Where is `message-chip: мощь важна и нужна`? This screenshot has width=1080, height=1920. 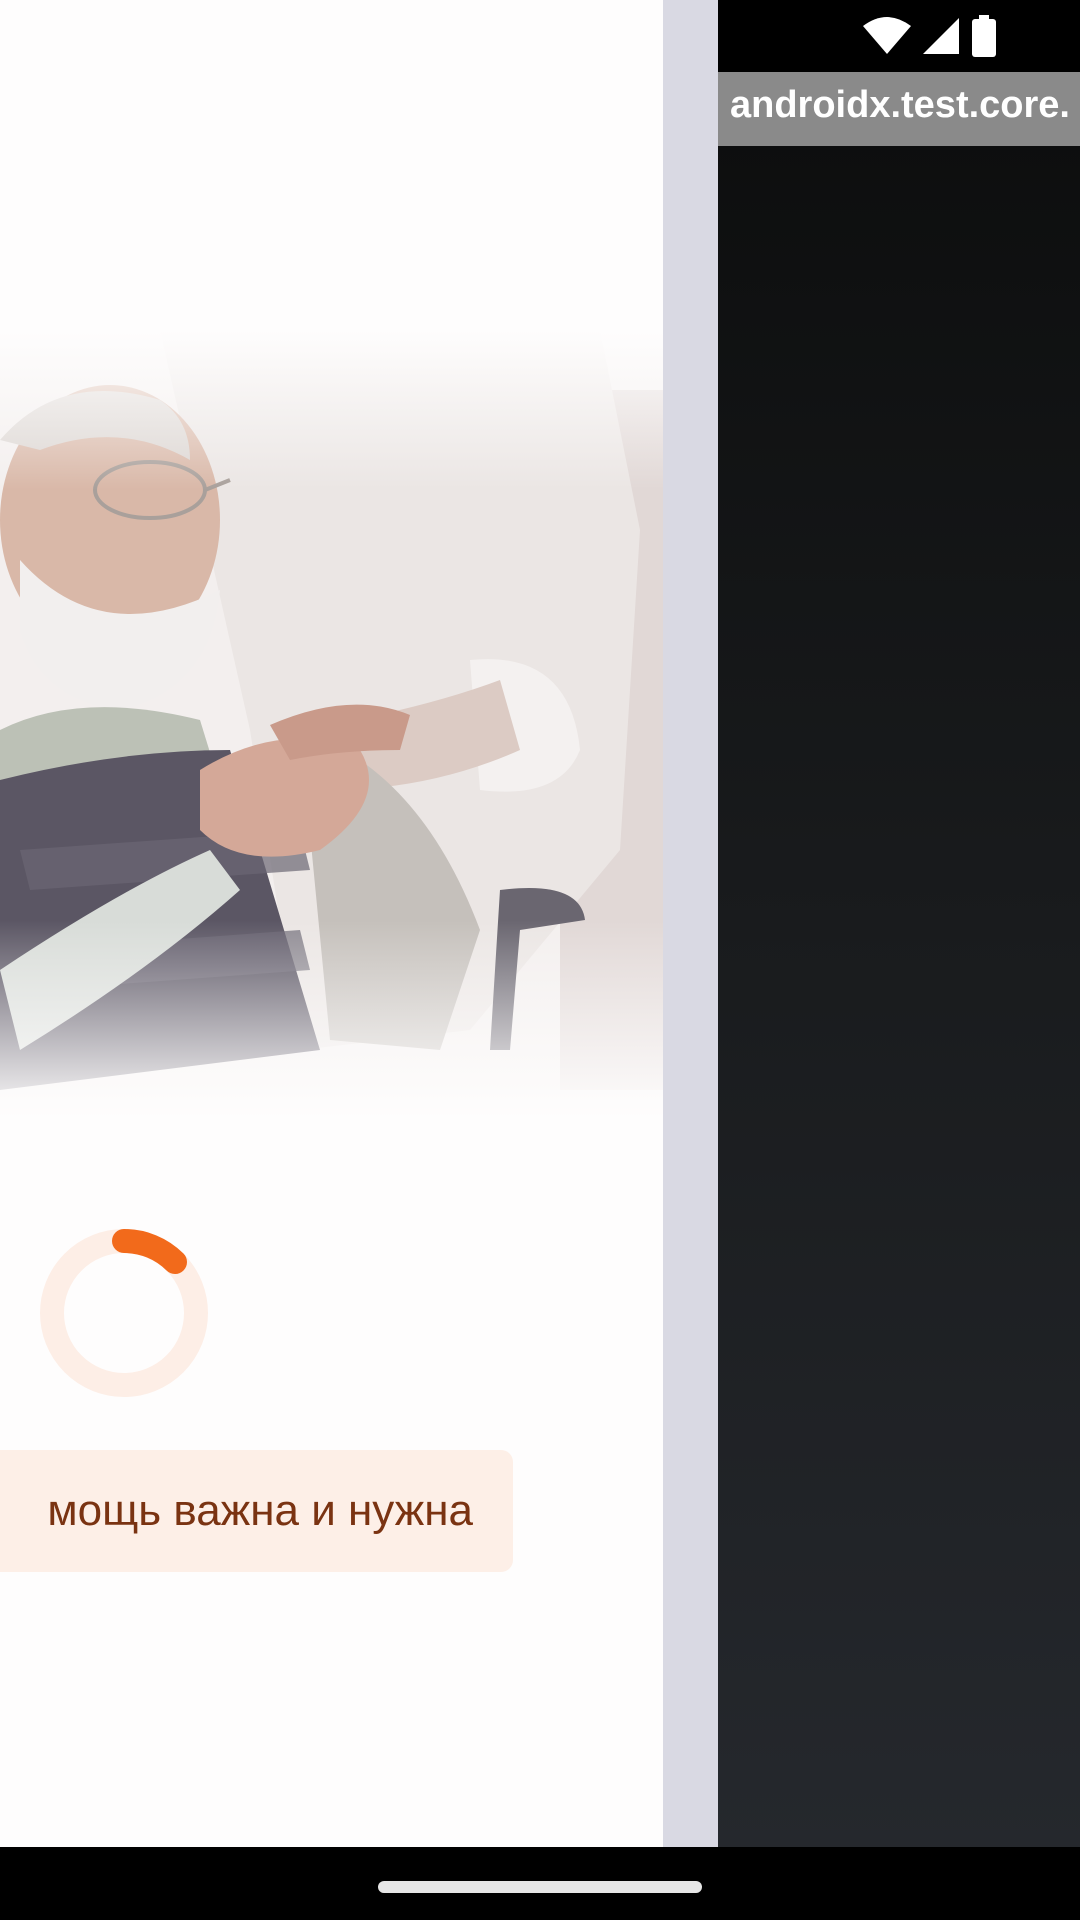
message-chip: мощь важна и нужна is located at coordinates (256, 1511).